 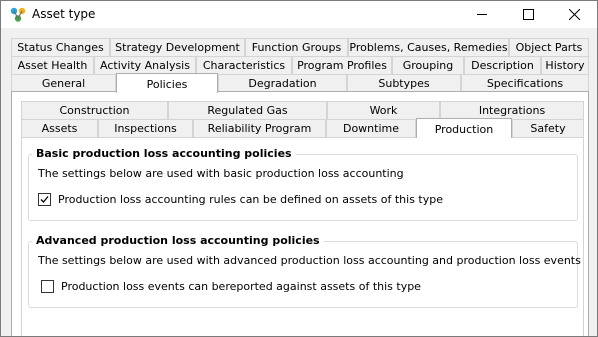 I want to click on tab-work: Work, so click(x=383, y=110).